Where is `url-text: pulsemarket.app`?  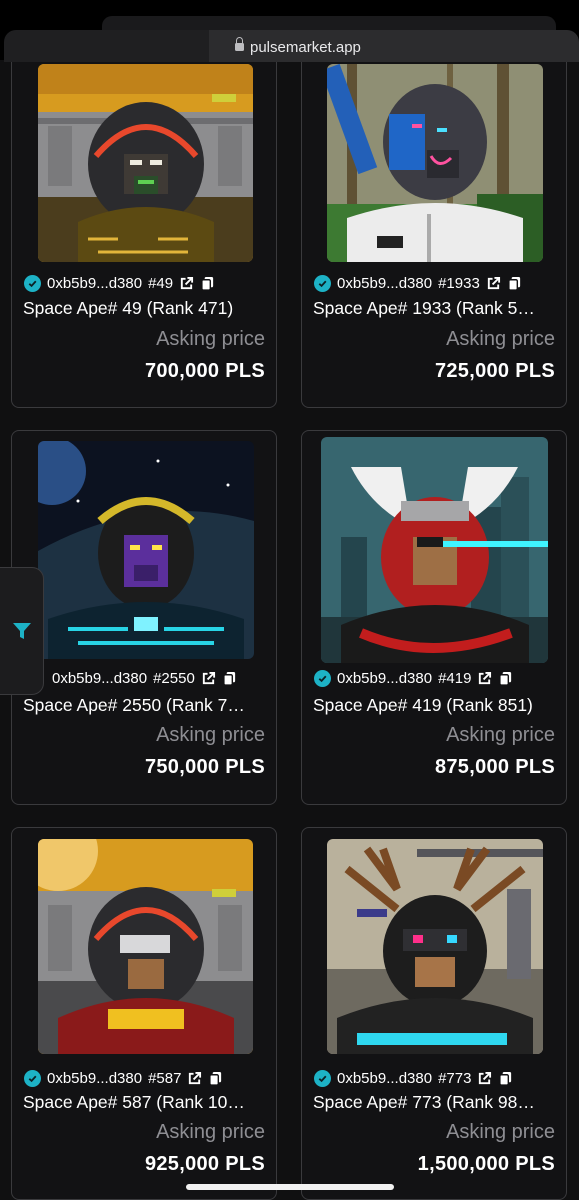
url-text: pulsemarket.app is located at coordinates (305, 47).